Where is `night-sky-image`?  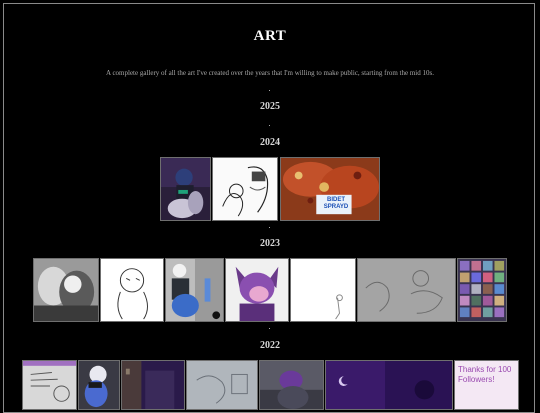 night-sky-image is located at coordinates (389, 385).